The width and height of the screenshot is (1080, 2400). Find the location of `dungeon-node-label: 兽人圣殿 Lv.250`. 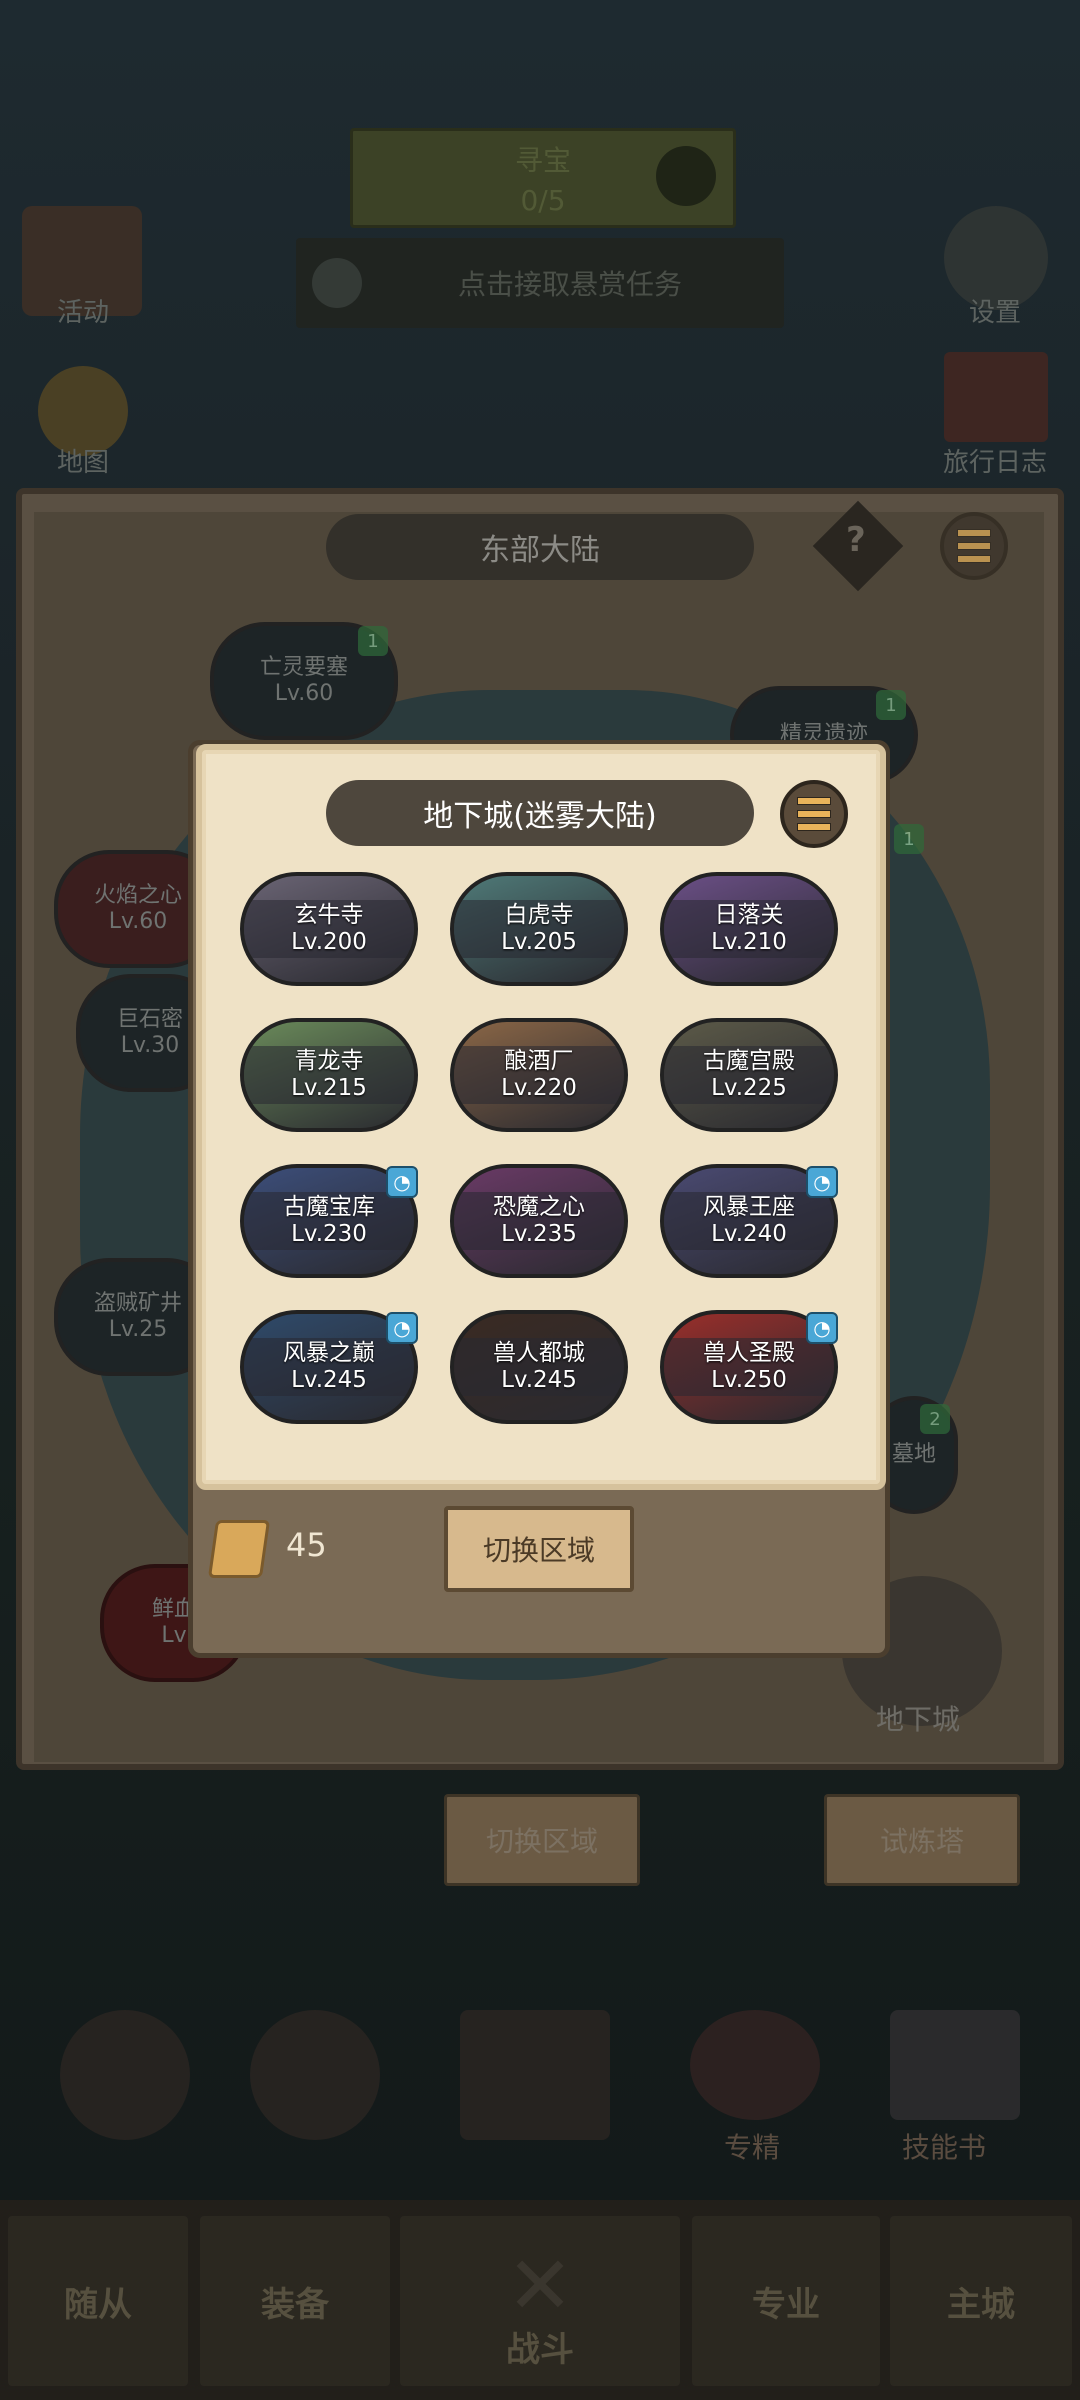

dungeon-node-label: 兽人圣殿 Lv.250 is located at coordinates (749, 1367).